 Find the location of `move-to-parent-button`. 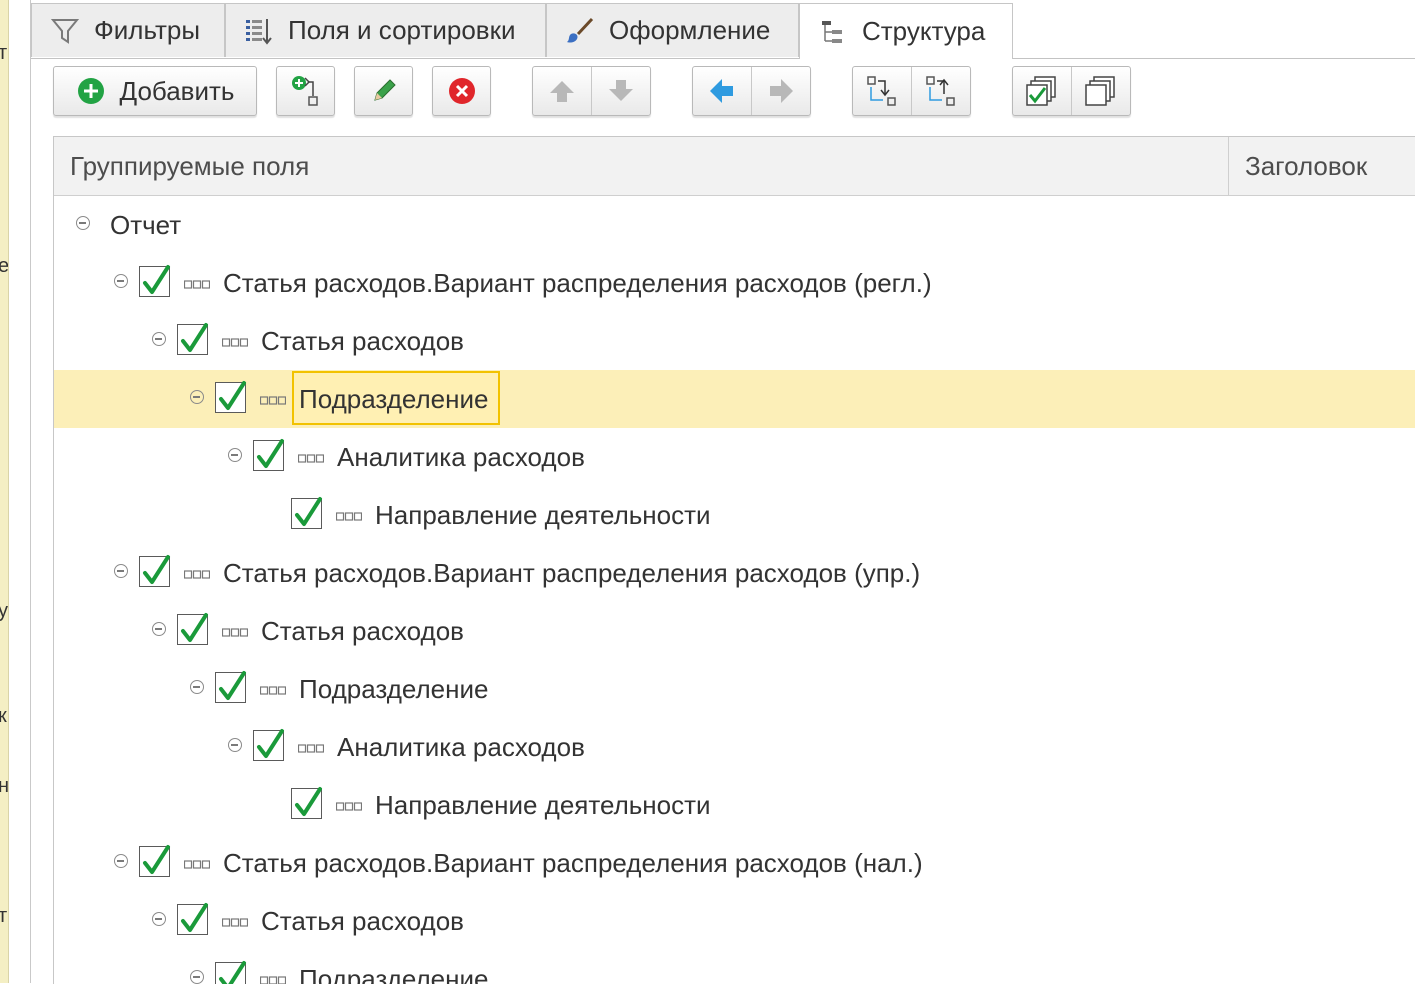

move-to-parent-button is located at coordinates (882, 91).